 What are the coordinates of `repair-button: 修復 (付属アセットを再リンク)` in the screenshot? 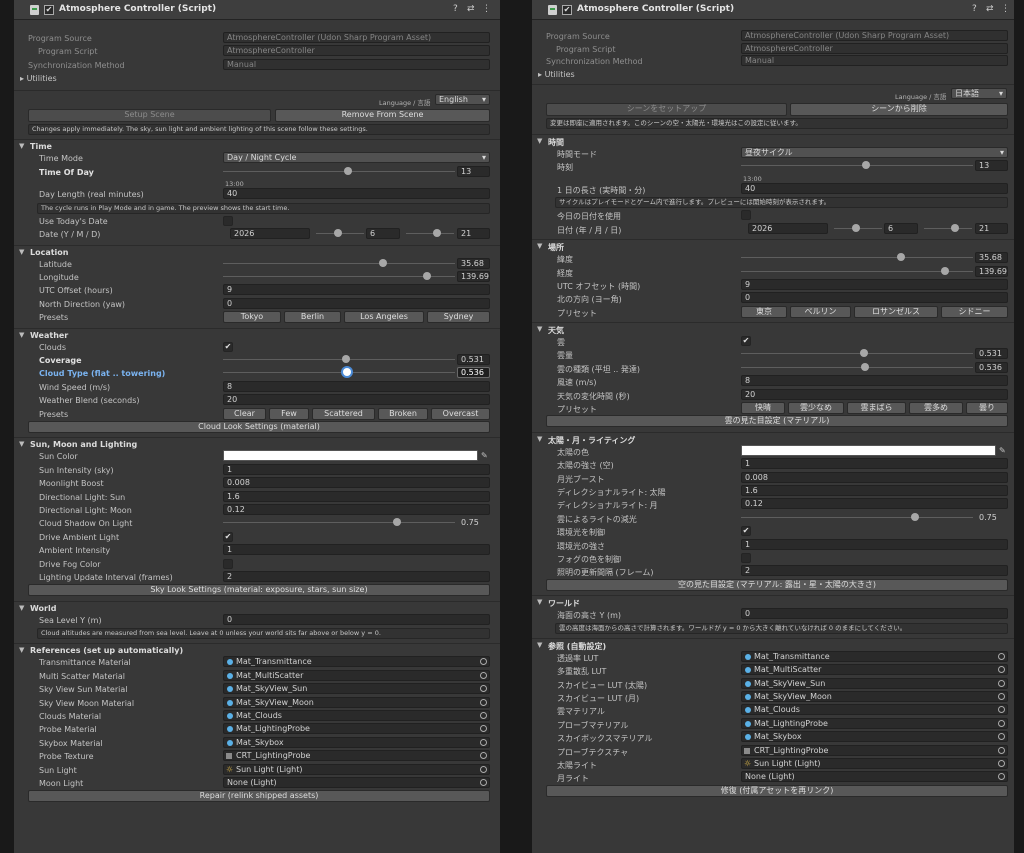 It's located at (777, 790).